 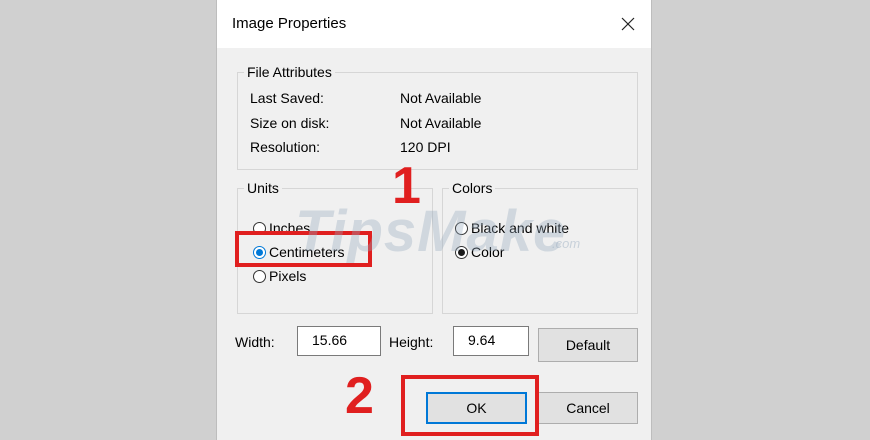 I want to click on height-label: Height:, so click(x=411, y=342).